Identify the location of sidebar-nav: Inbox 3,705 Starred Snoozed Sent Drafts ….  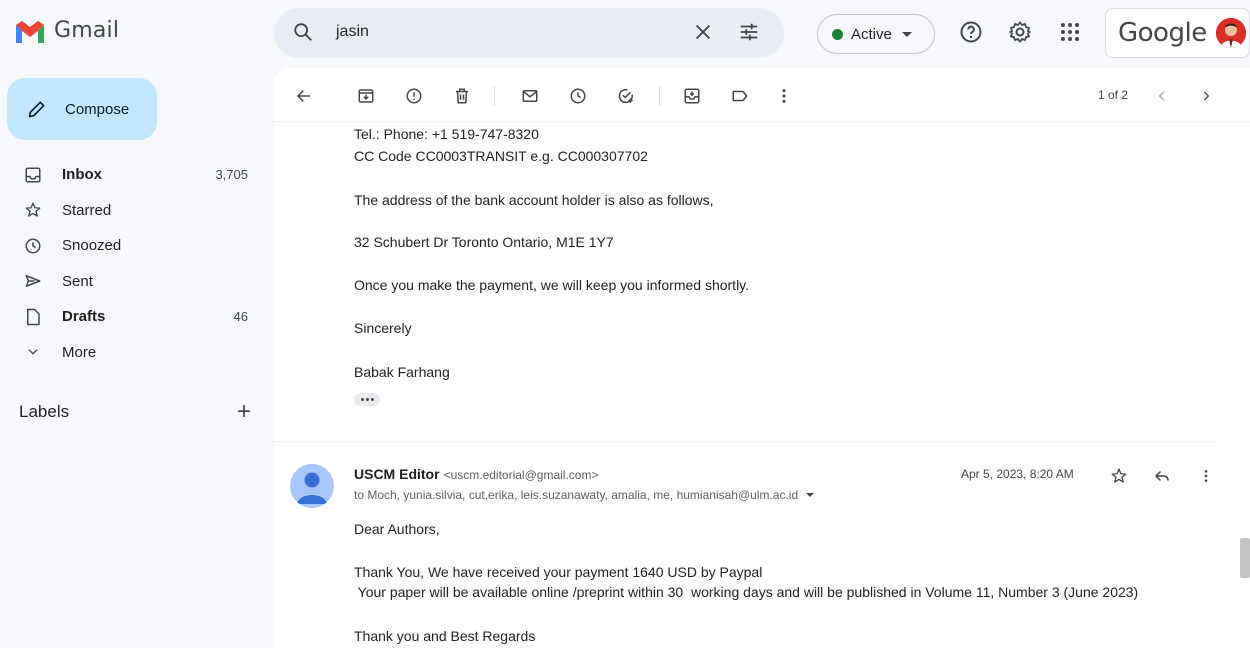
(131, 263).